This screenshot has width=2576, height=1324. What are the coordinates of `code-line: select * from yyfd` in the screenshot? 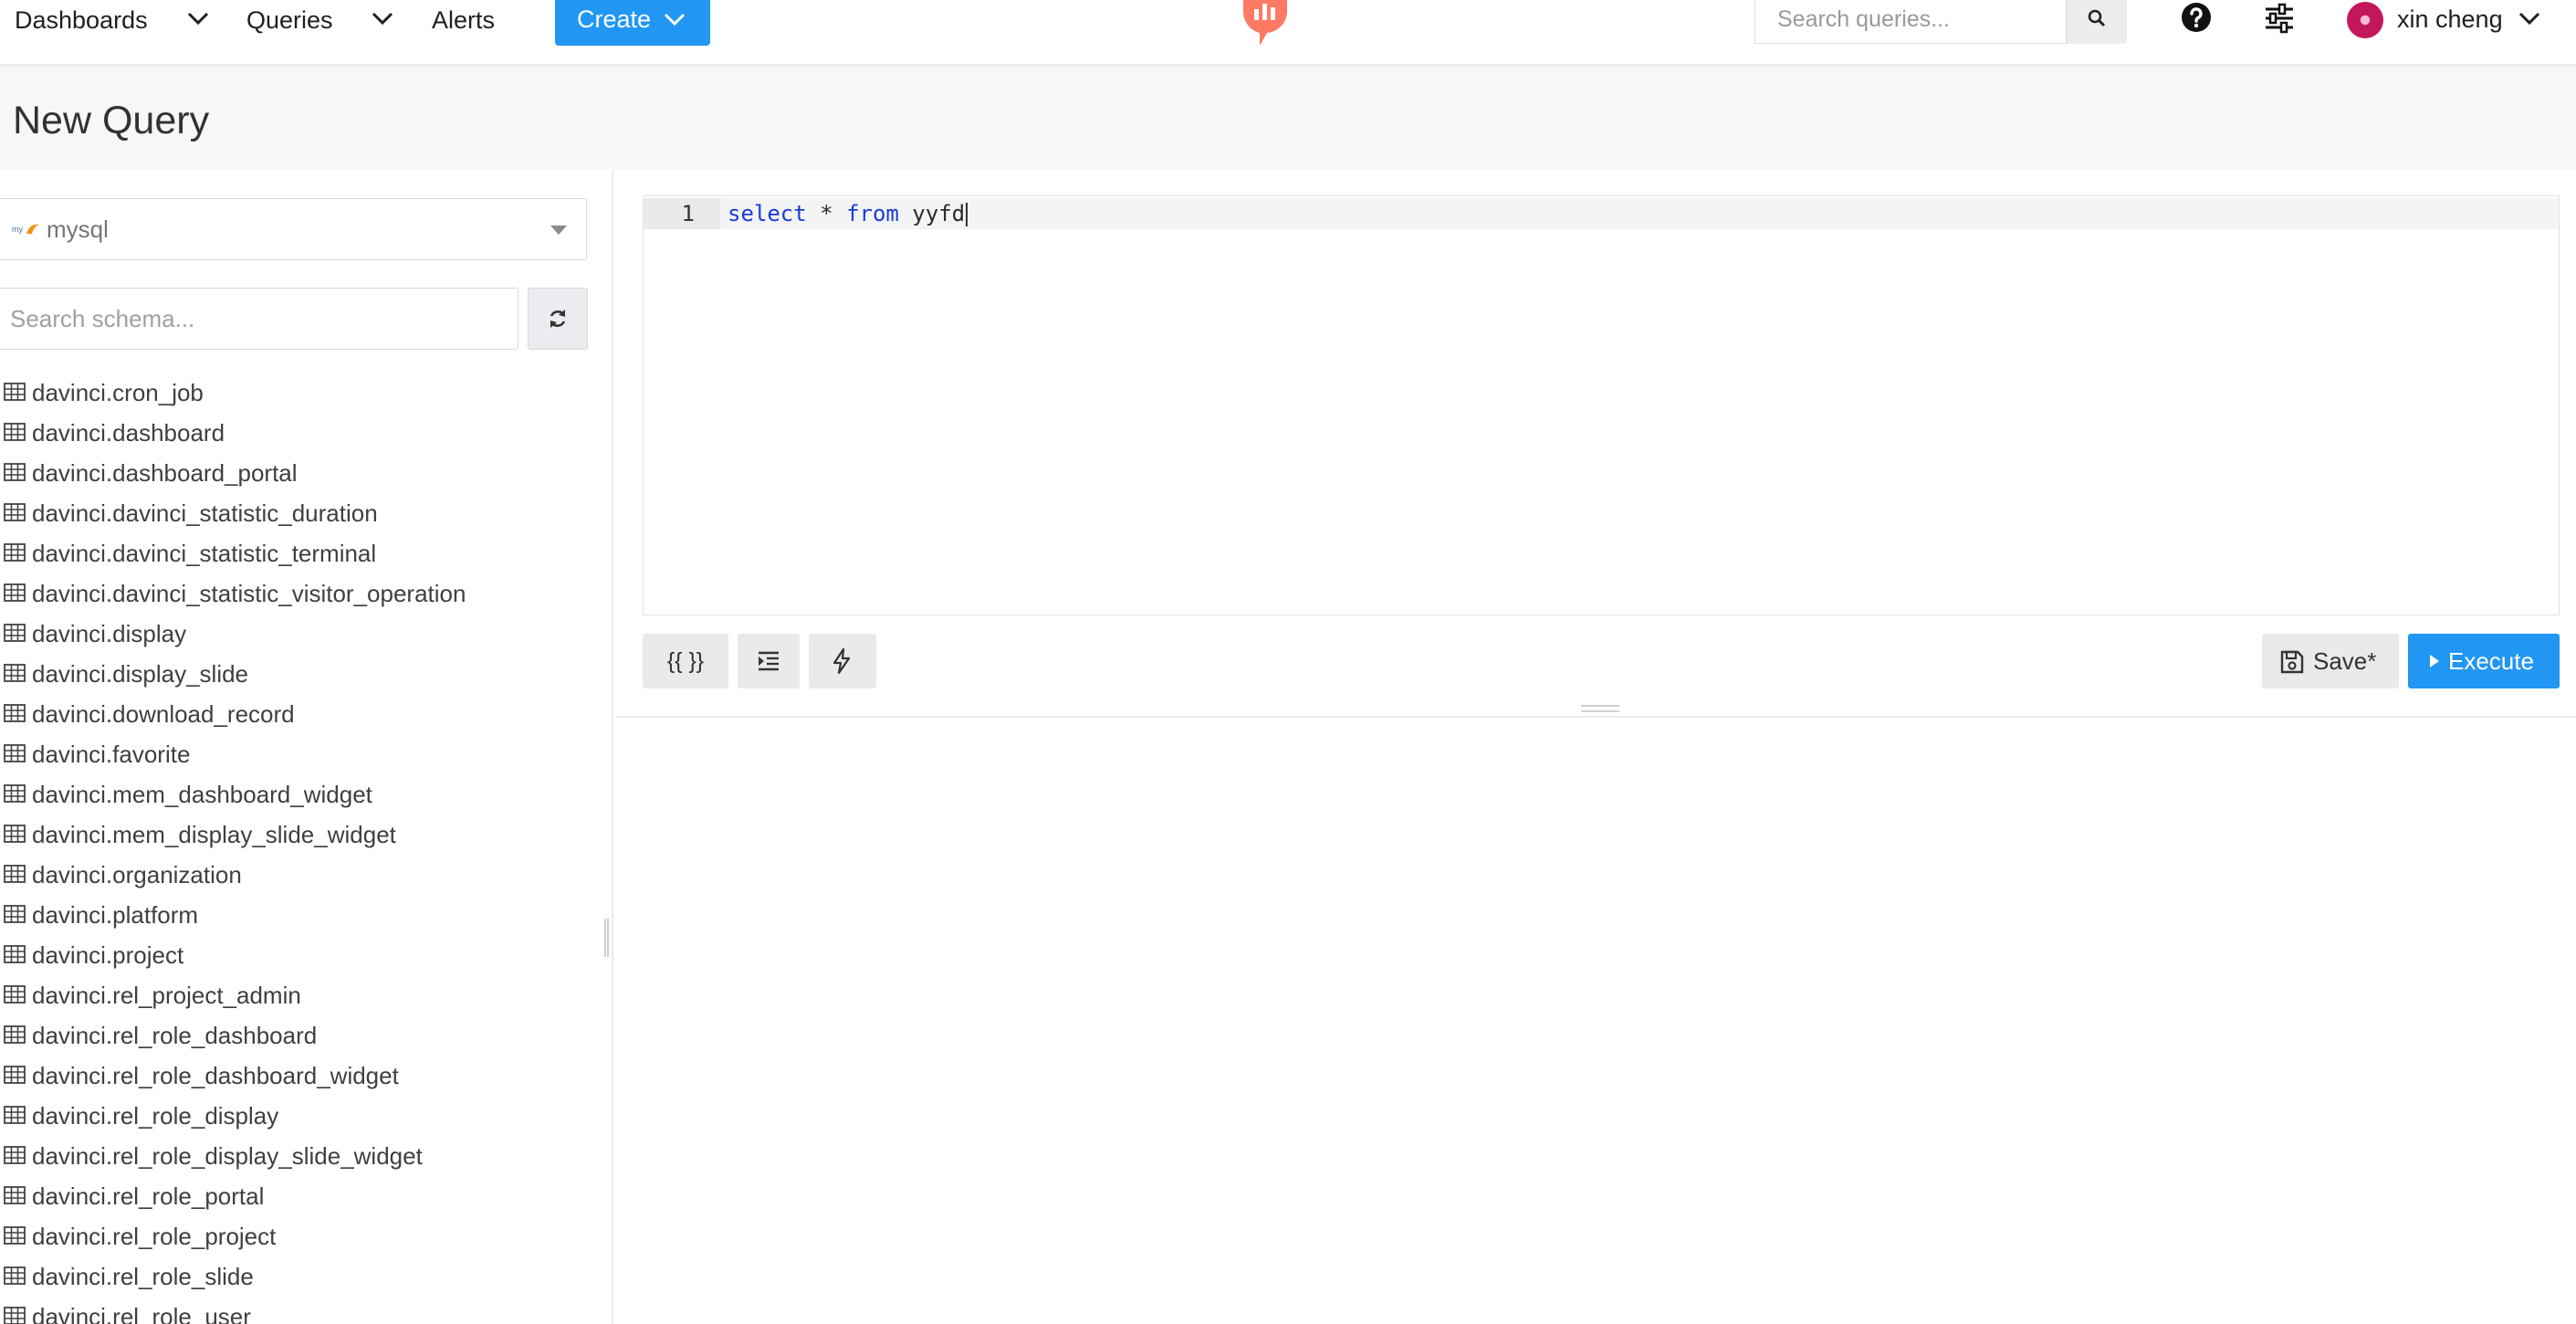 It's located at (848, 214).